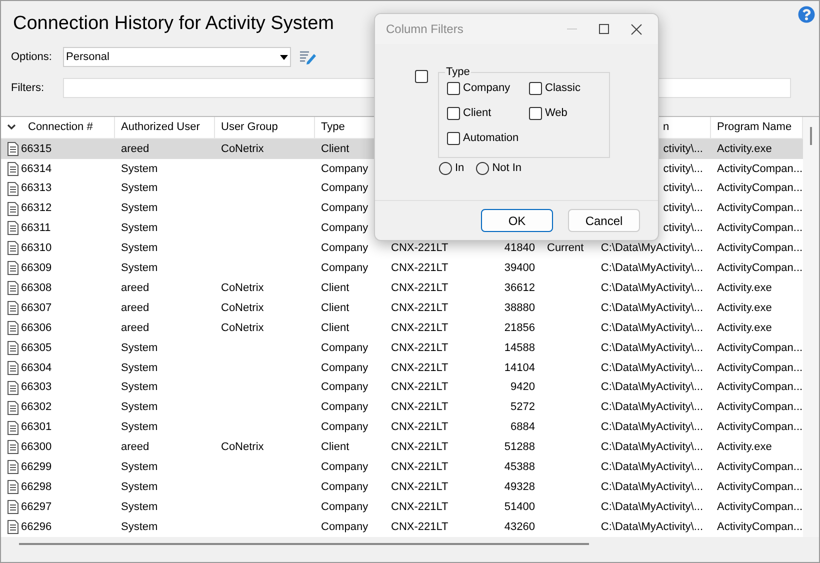  I want to click on table-cell-text: 66315, so click(36, 149).